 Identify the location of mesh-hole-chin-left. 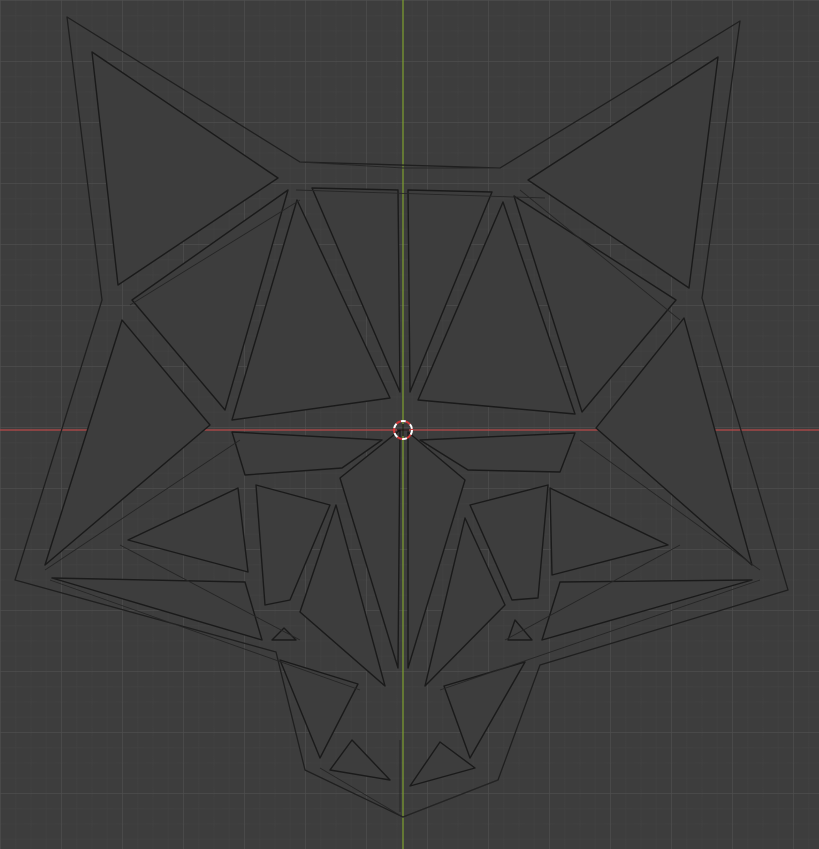
(319, 709).